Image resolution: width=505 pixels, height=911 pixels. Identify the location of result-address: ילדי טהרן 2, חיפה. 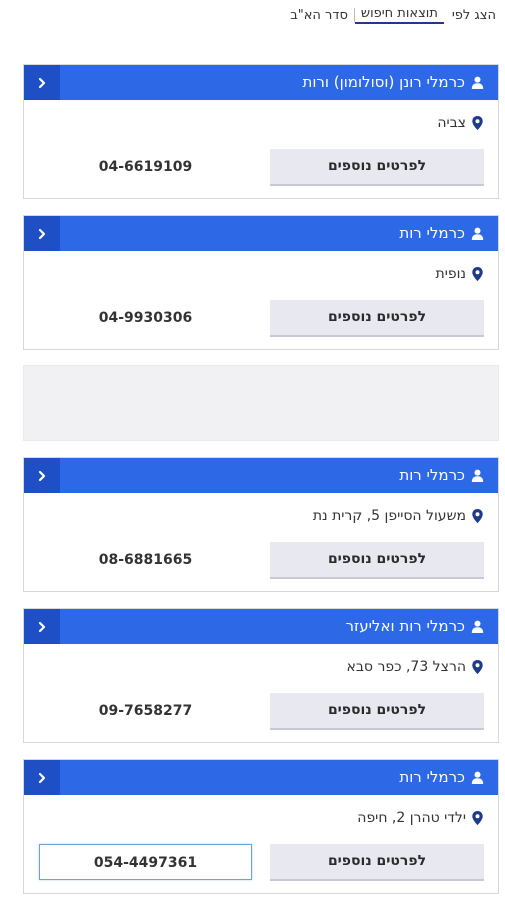
(420, 818).